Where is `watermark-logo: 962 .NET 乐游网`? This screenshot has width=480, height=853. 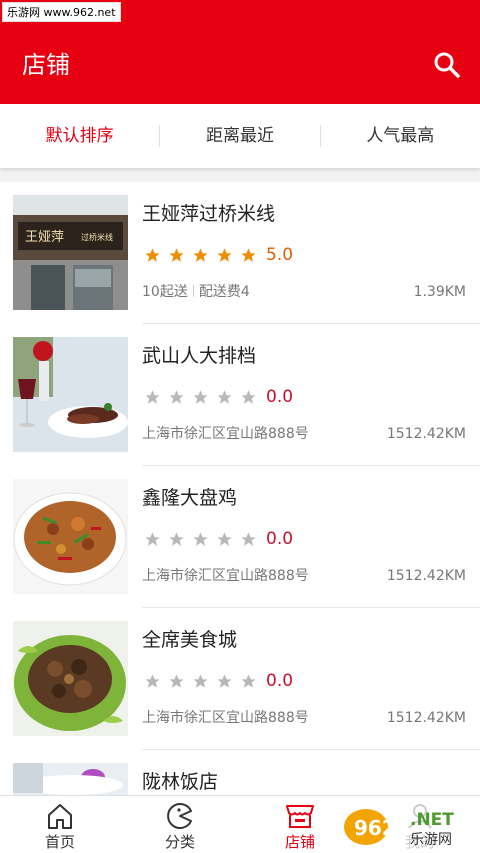
watermark-logo: 962 .NET 乐游网 is located at coordinates (410, 826).